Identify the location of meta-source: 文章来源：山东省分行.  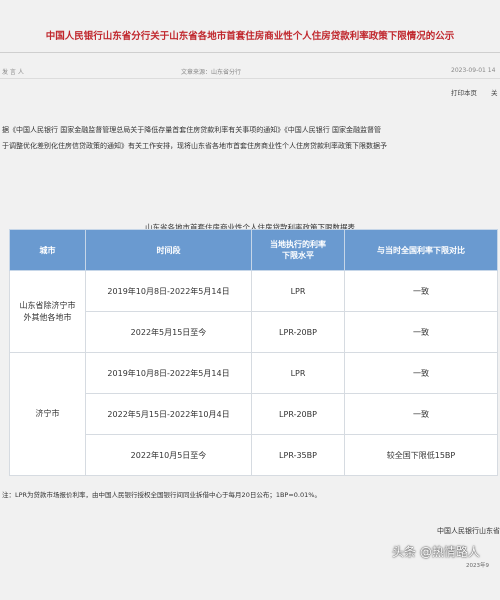
(211, 72).